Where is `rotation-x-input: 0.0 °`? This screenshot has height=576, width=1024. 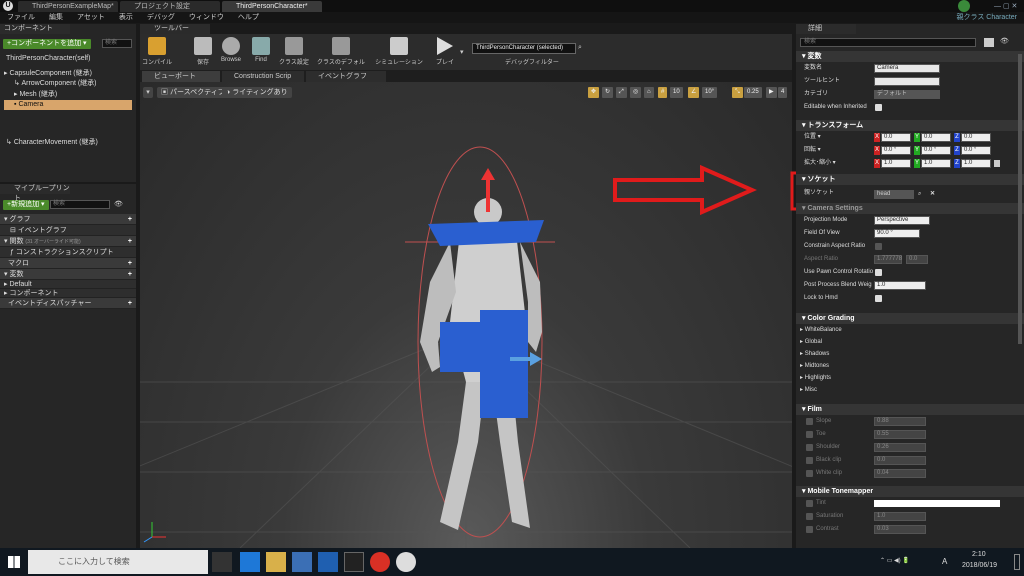 rotation-x-input: 0.0 ° is located at coordinates (896, 150).